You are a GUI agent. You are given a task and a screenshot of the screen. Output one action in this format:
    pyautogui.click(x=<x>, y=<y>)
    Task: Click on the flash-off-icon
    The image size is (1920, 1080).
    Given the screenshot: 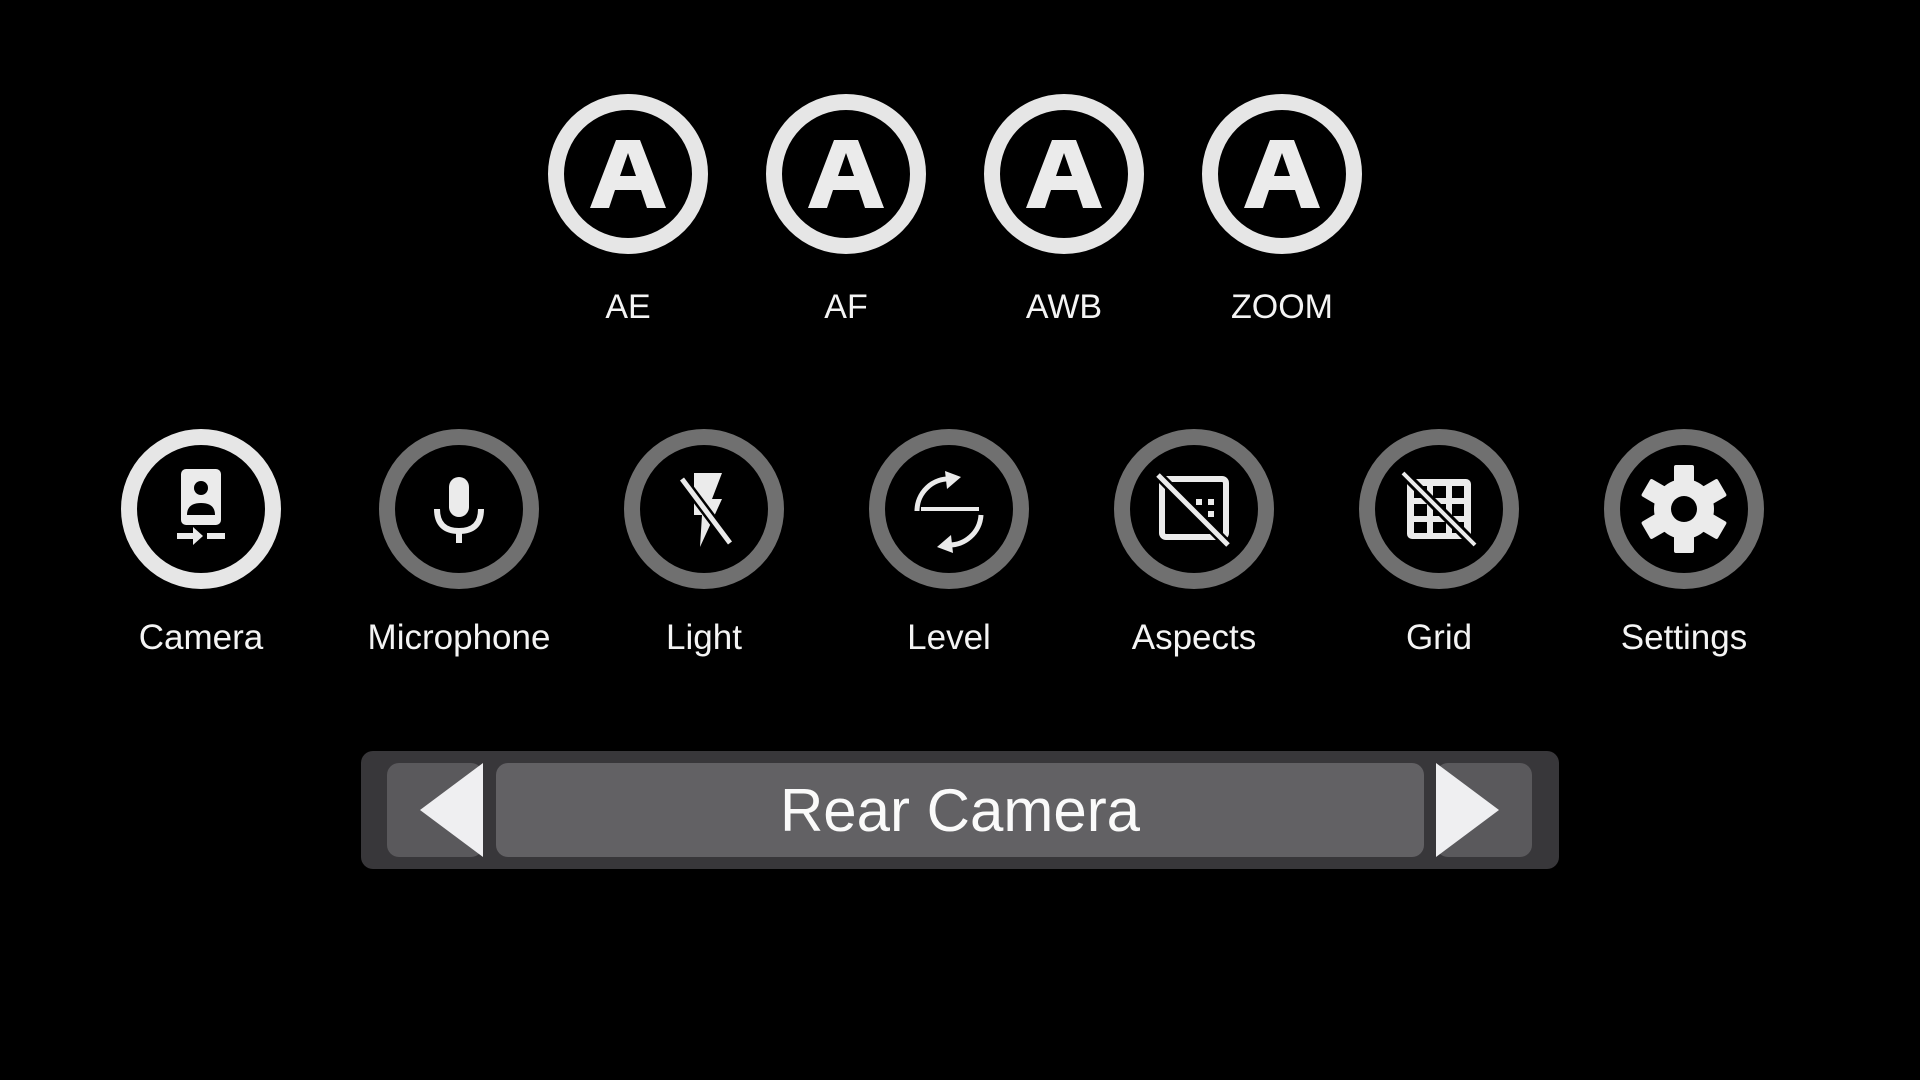 What is the action you would take?
    pyautogui.click(x=706, y=510)
    